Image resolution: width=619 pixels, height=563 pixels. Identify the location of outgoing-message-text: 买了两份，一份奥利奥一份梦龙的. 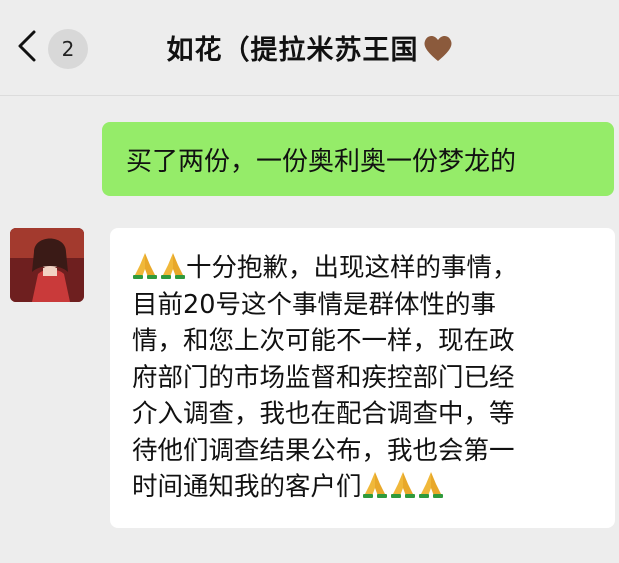
(321, 161).